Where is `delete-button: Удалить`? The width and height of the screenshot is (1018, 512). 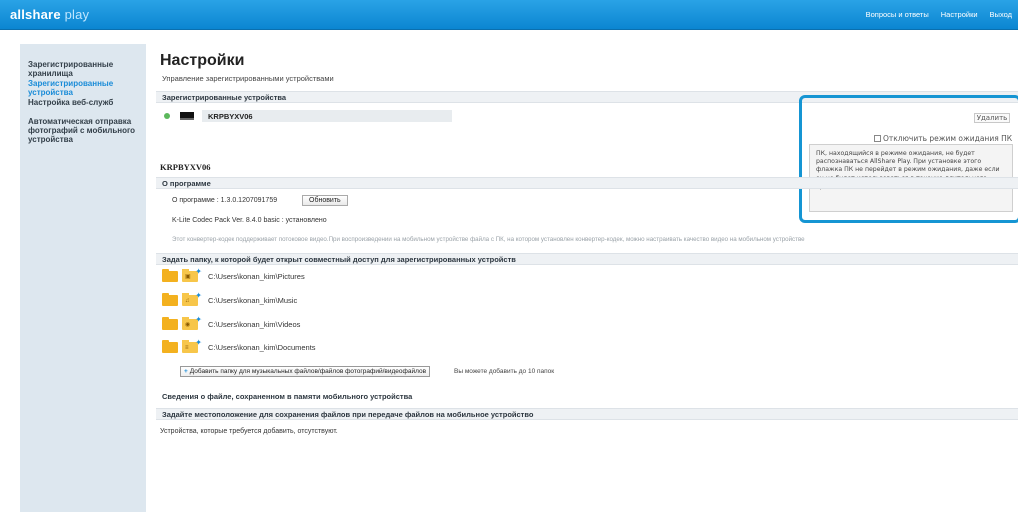 delete-button: Удалить is located at coordinates (992, 118).